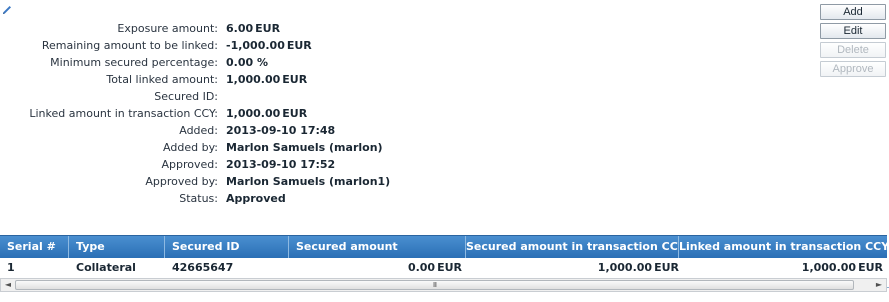 This screenshot has height=302, width=889. Describe the element at coordinates (8, 285) in the screenshot. I see `scroll-left-arrow-icon: ◄` at that location.